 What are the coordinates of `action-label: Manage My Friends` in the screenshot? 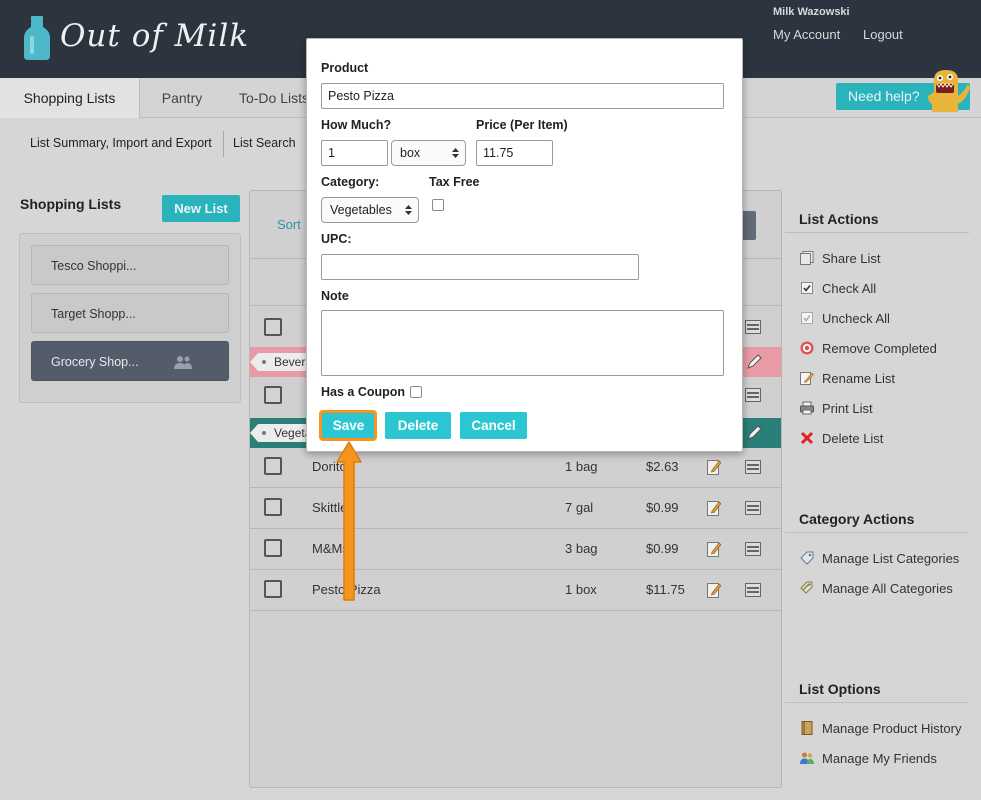 It's located at (879, 758).